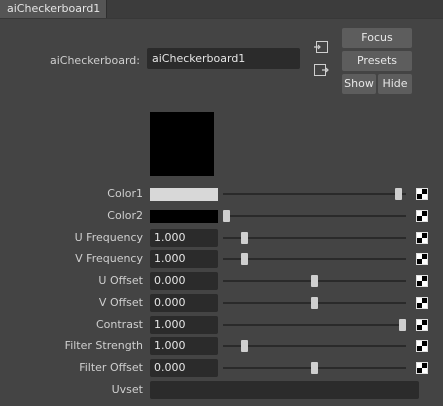 The height and width of the screenshot is (406, 443). What do you see at coordinates (125, 193) in the screenshot?
I see `color1-label: Color1` at bounding box center [125, 193].